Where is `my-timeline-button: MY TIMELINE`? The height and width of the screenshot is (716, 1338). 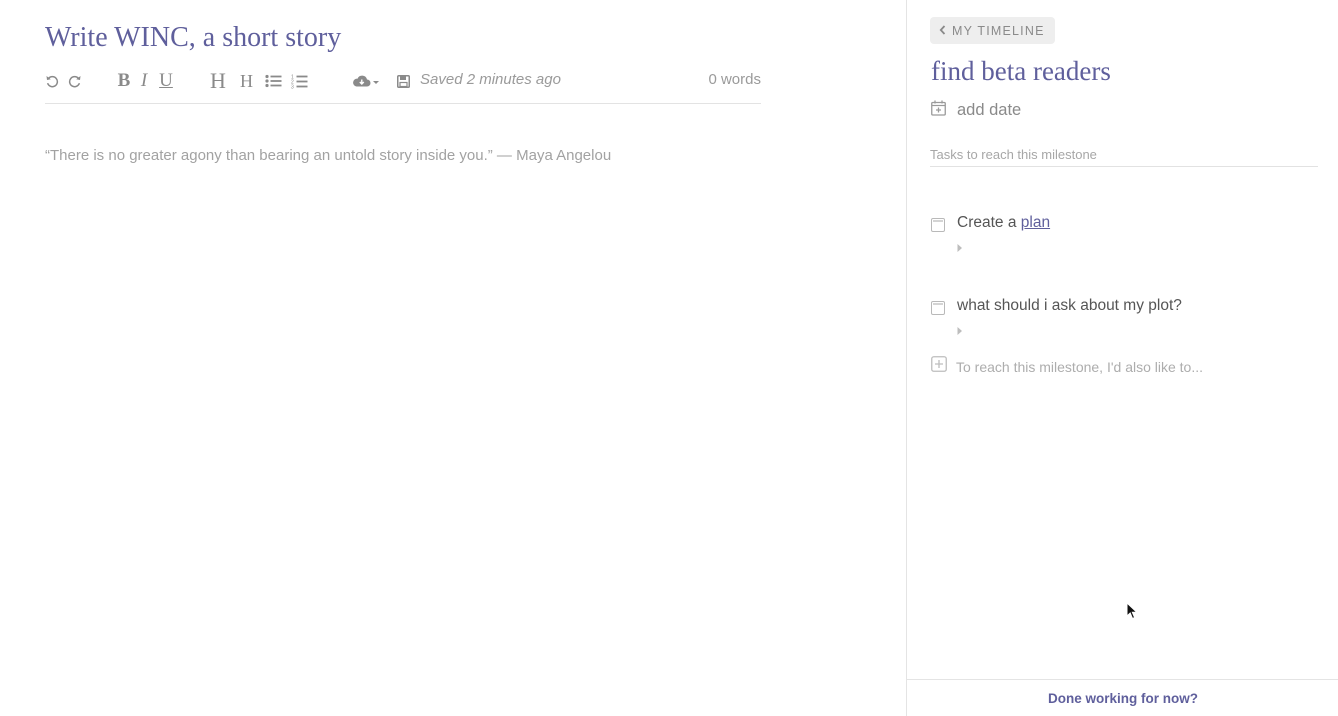 my-timeline-button: MY TIMELINE is located at coordinates (992, 30).